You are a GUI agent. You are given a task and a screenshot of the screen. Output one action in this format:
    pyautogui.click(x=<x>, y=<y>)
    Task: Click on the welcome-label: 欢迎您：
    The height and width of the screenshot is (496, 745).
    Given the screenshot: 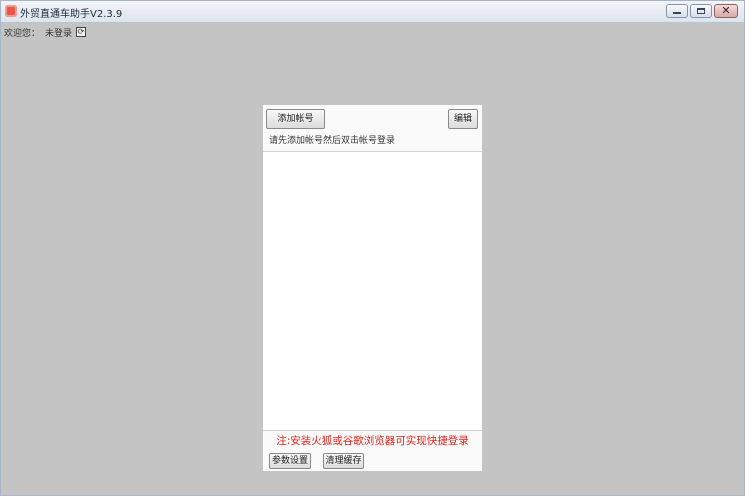 What is the action you would take?
    pyautogui.click(x=22, y=33)
    